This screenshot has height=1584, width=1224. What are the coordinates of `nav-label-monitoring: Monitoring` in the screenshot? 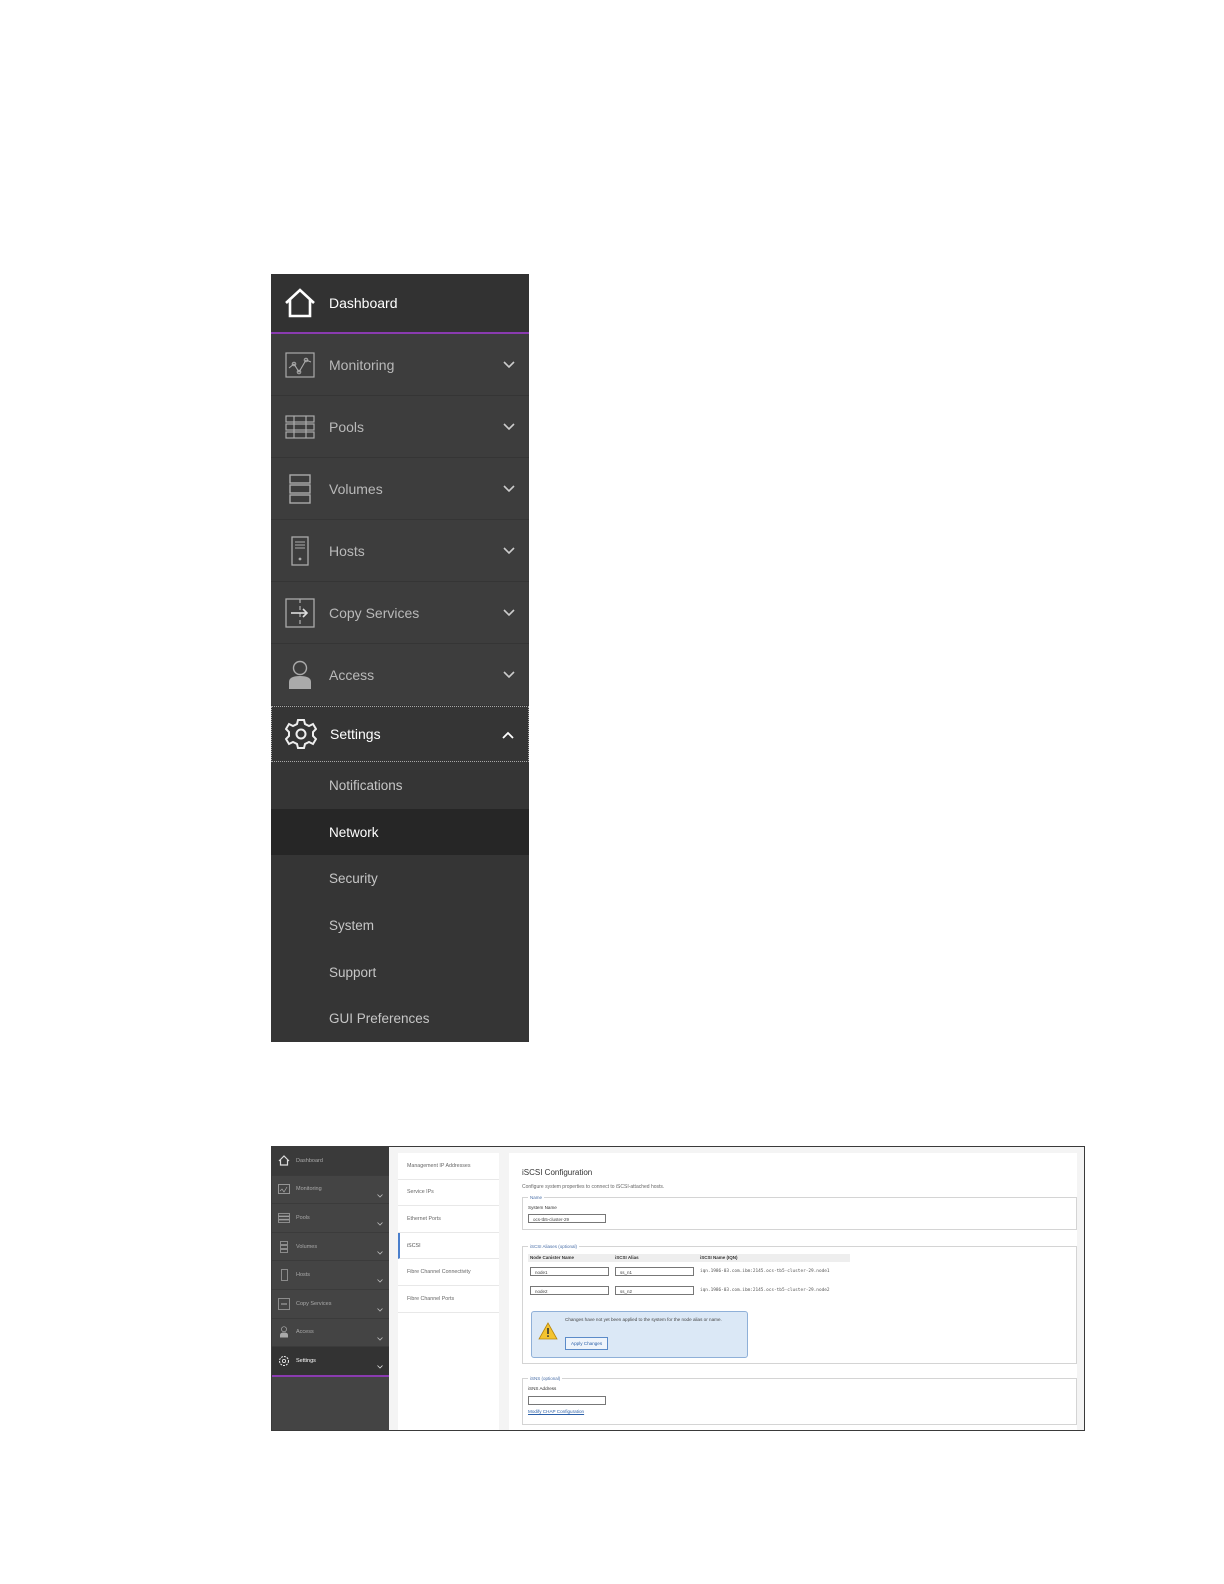 It's located at (362, 364).